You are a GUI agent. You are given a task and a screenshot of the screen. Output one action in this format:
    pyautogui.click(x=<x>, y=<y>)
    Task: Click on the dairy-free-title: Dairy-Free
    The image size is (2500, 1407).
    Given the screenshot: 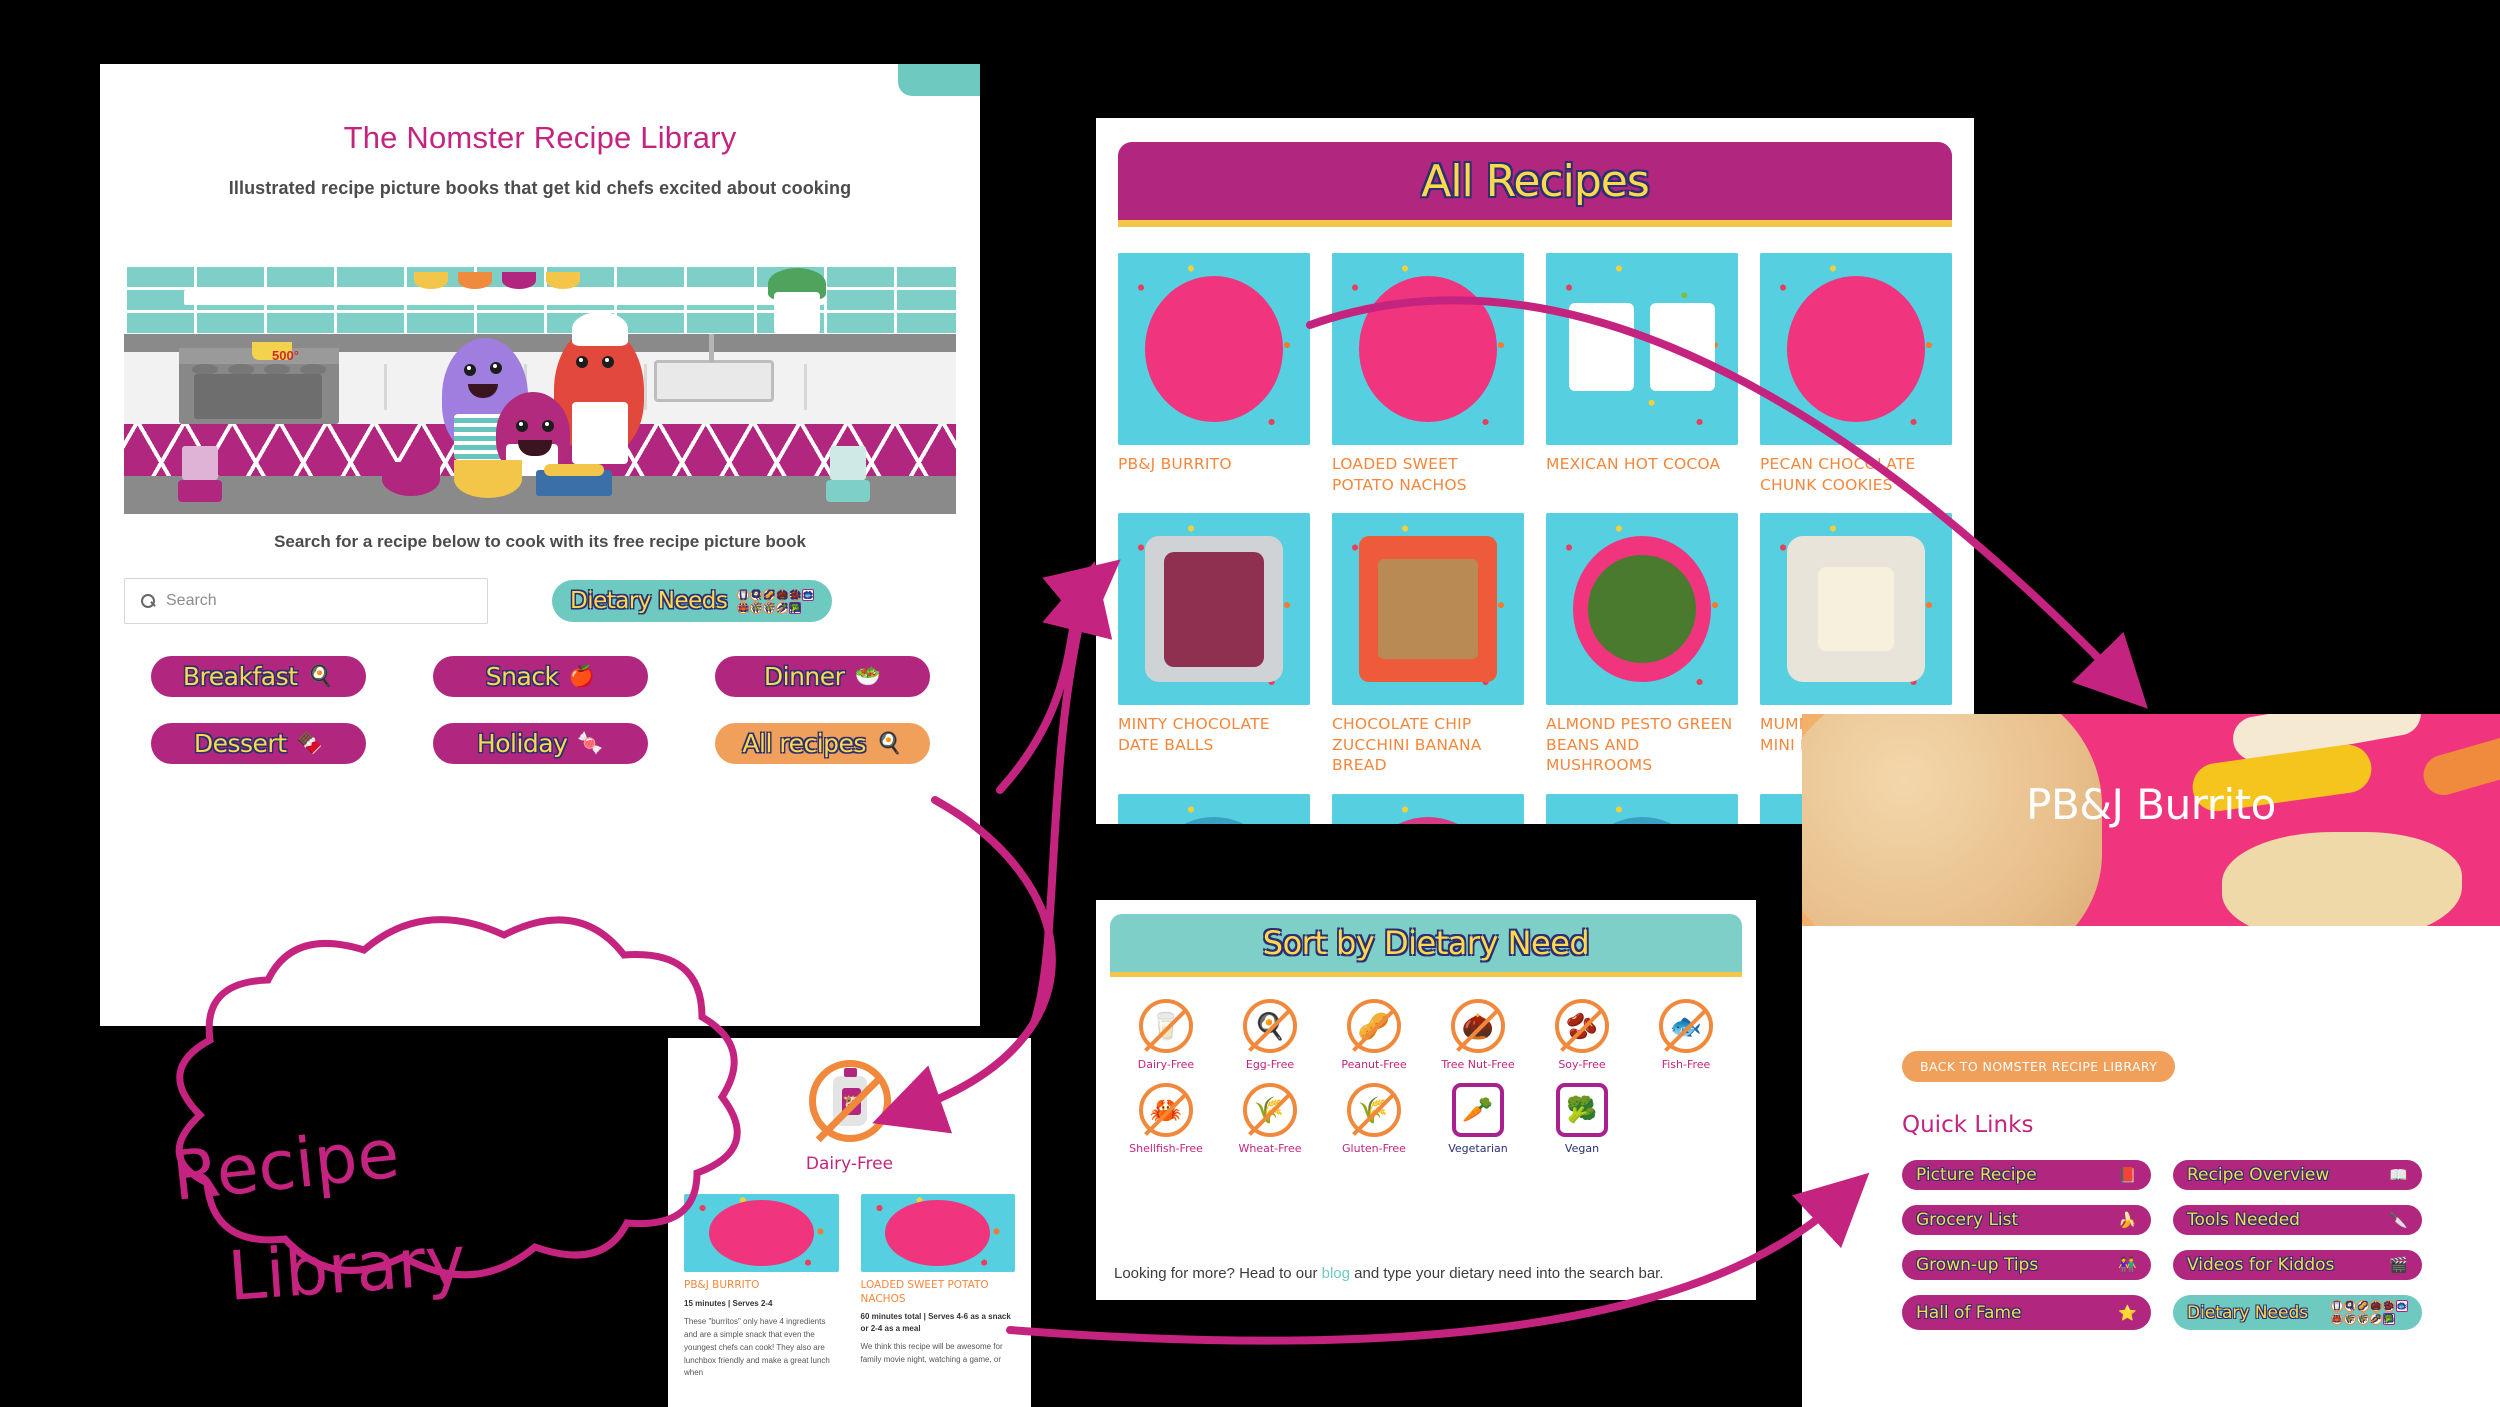 What is the action you would take?
    pyautogui.click(x=849, y=1164)
    